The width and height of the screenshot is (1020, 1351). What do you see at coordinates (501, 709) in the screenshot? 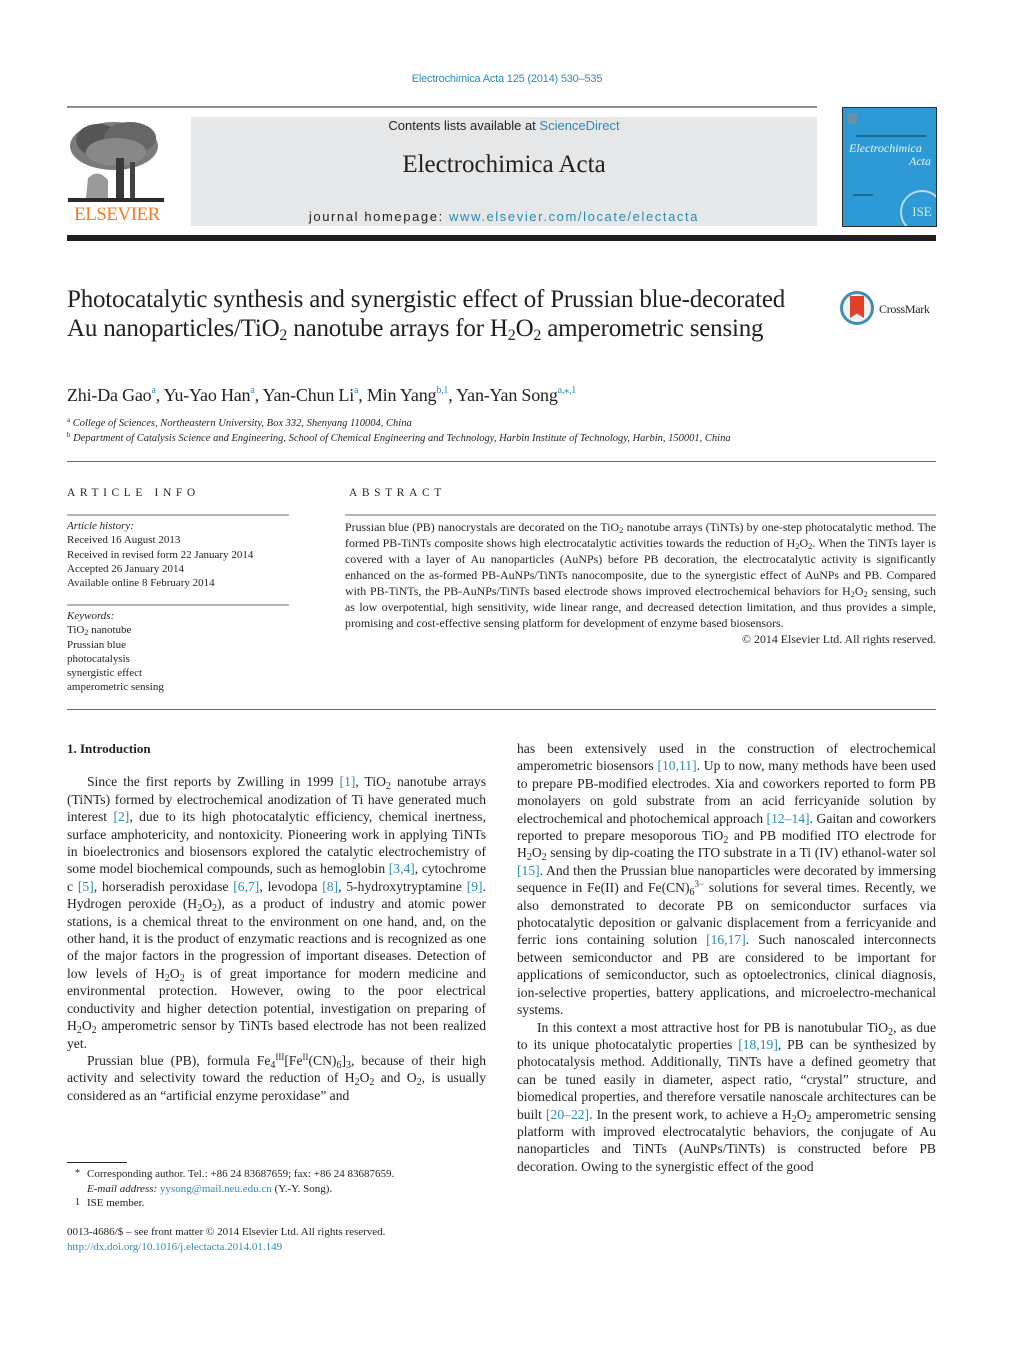
I see `body-divider` at bounding box center [501, 709].